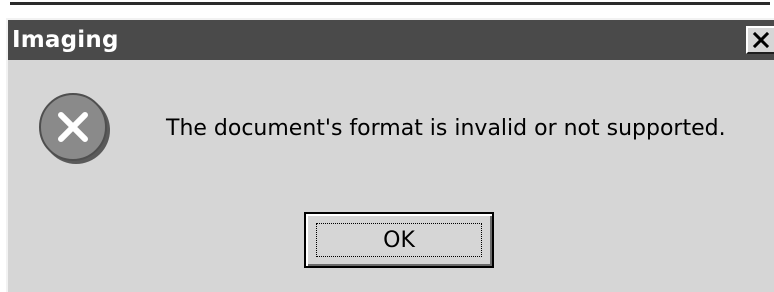  I want to click on background-window-edge, so click(387, 4).